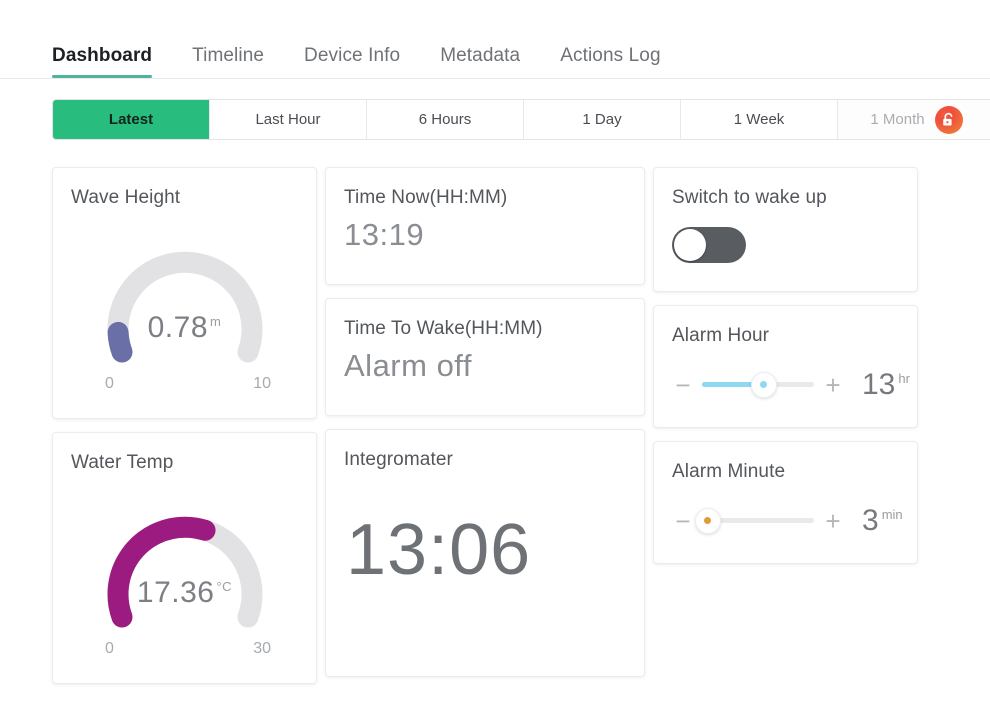 This screenshot has height=712, width=990. I want to click on range-latest-label: Latest, so click(131, 119).